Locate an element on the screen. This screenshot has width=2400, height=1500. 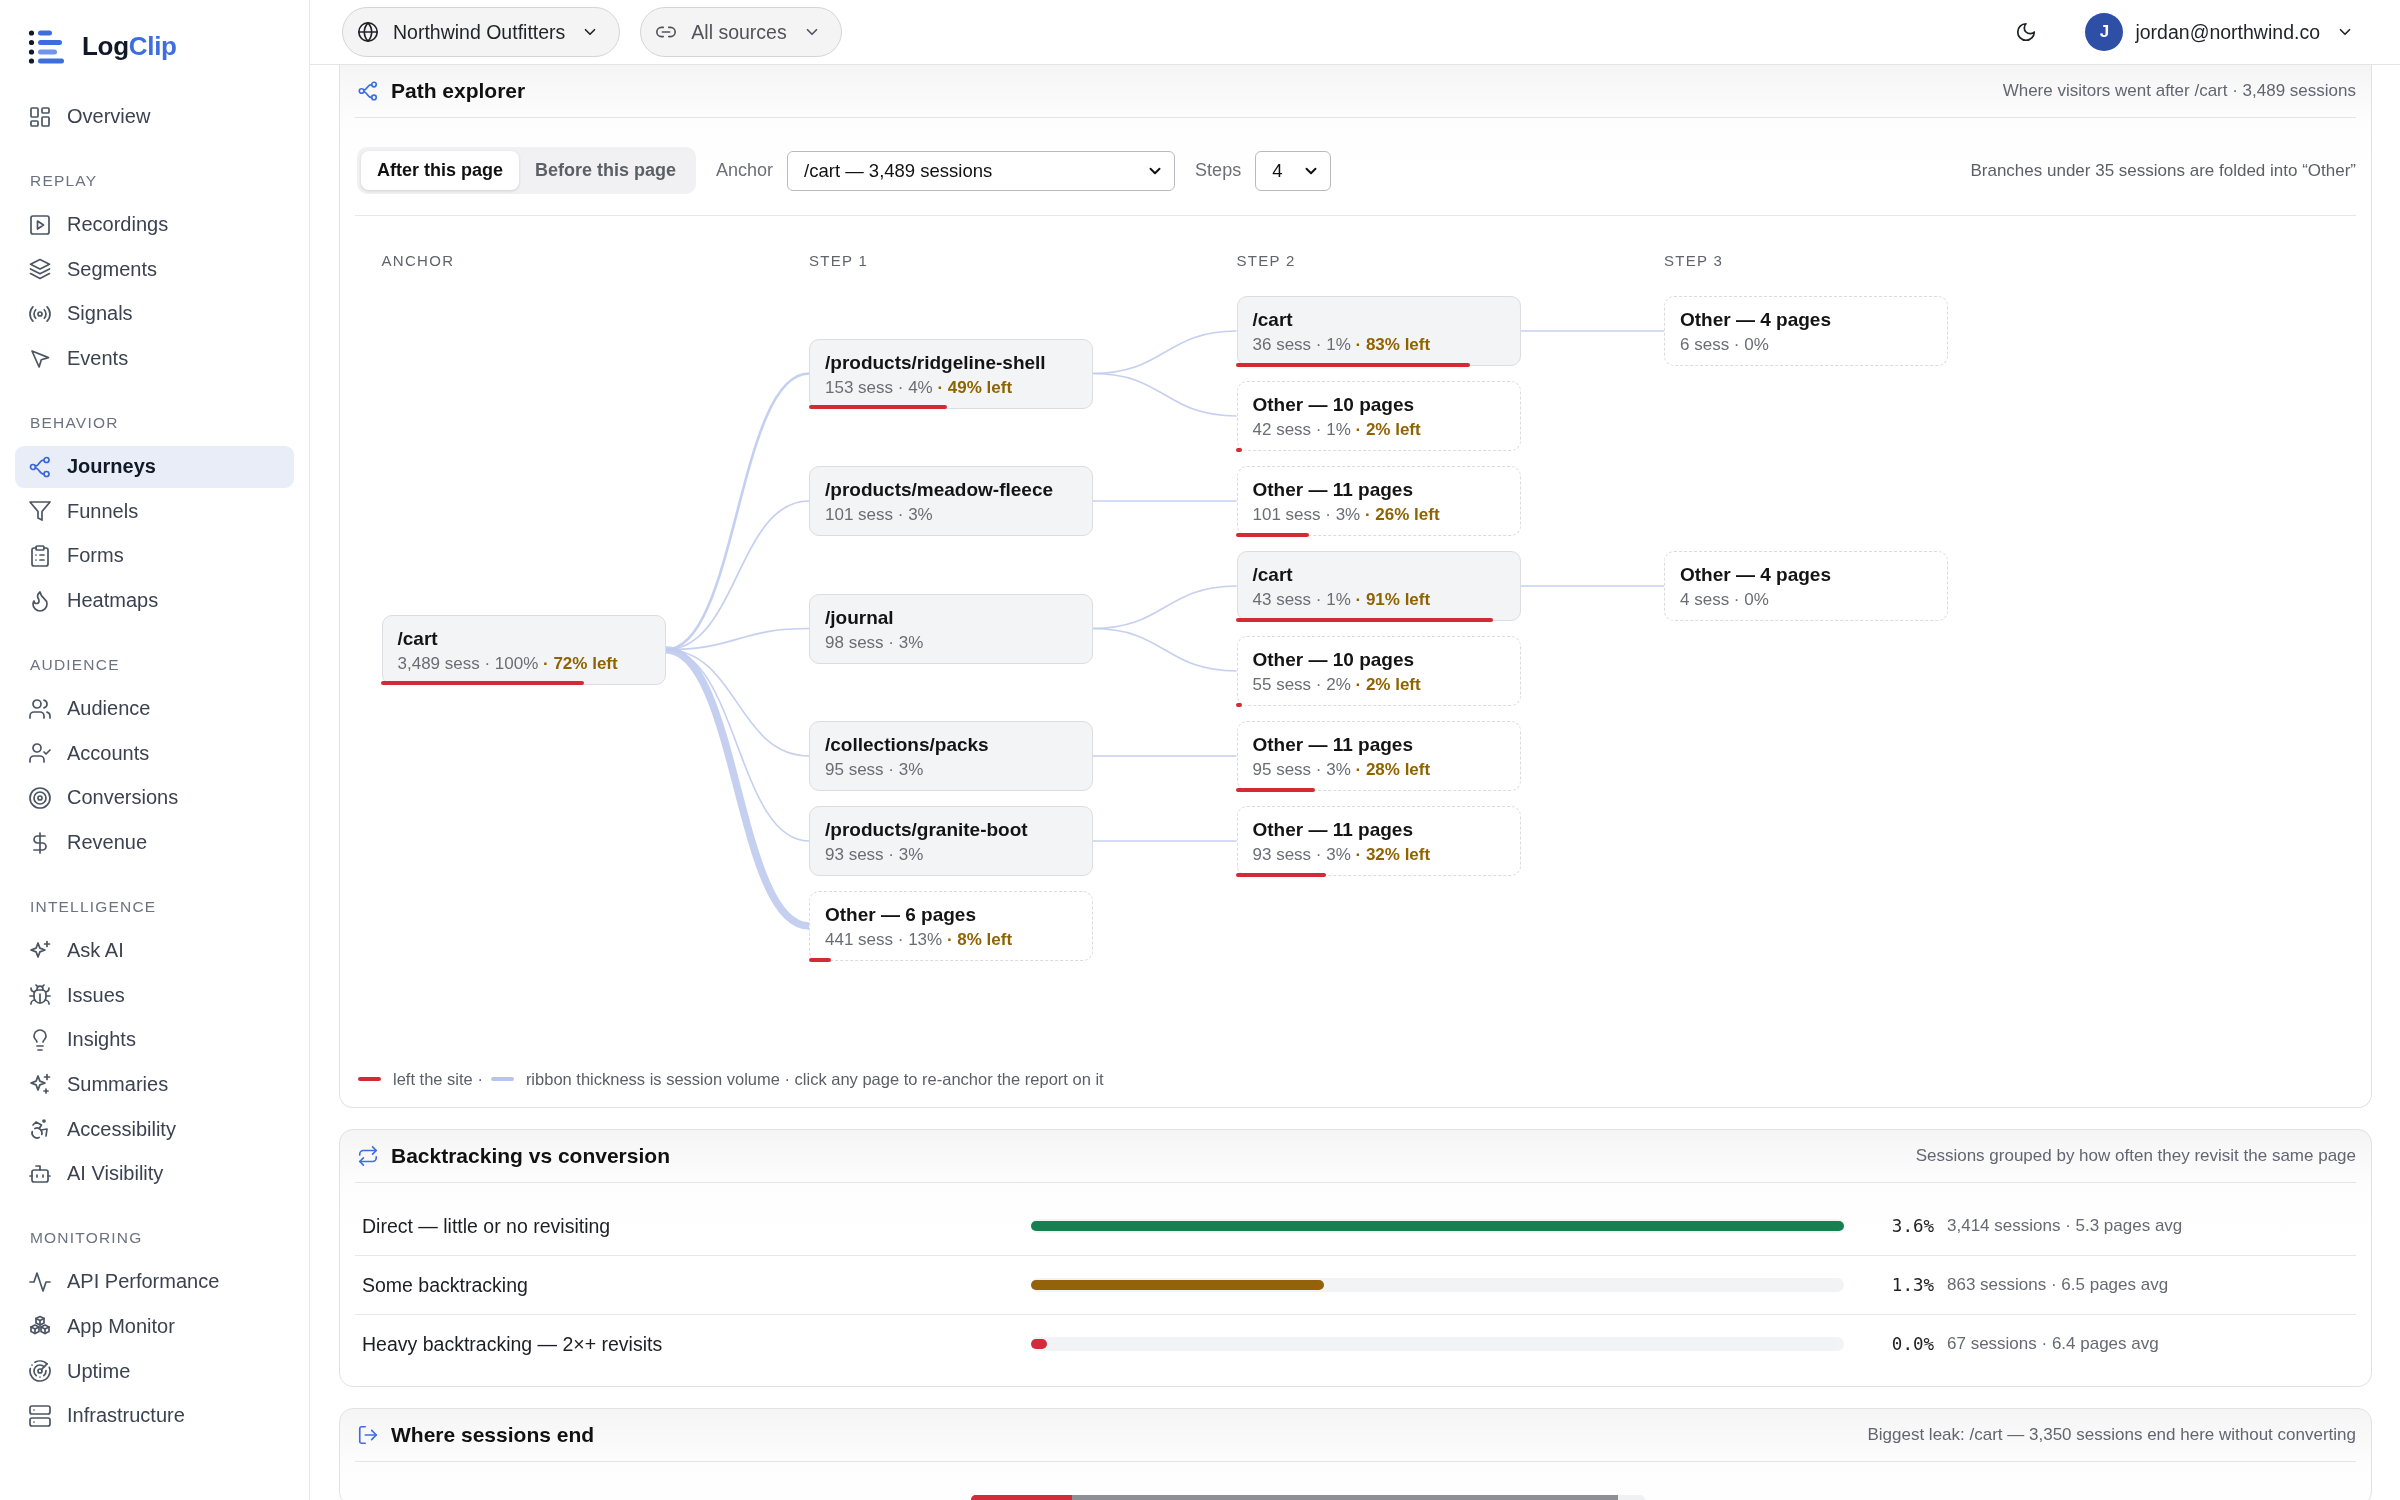
direction-tab: Before this page is located at coordinates (606, 170).